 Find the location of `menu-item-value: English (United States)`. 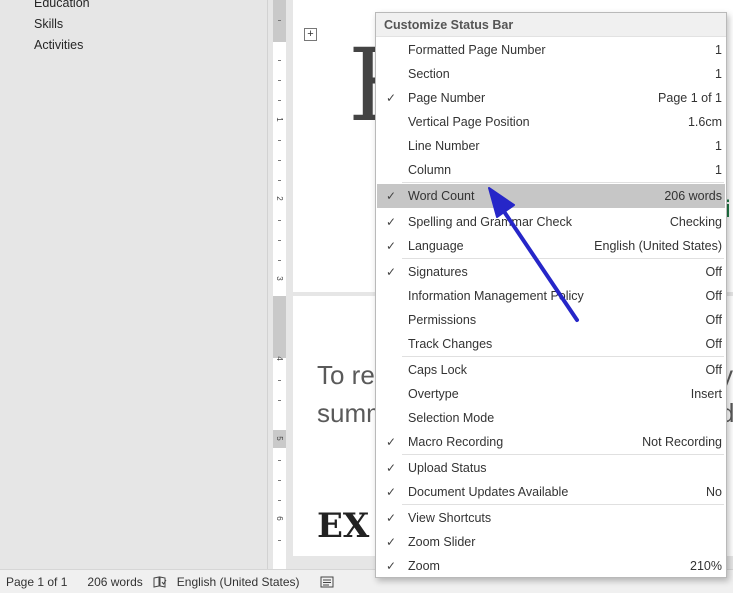

menu-item-value: English (United States) is located at coordinates (658, 246).